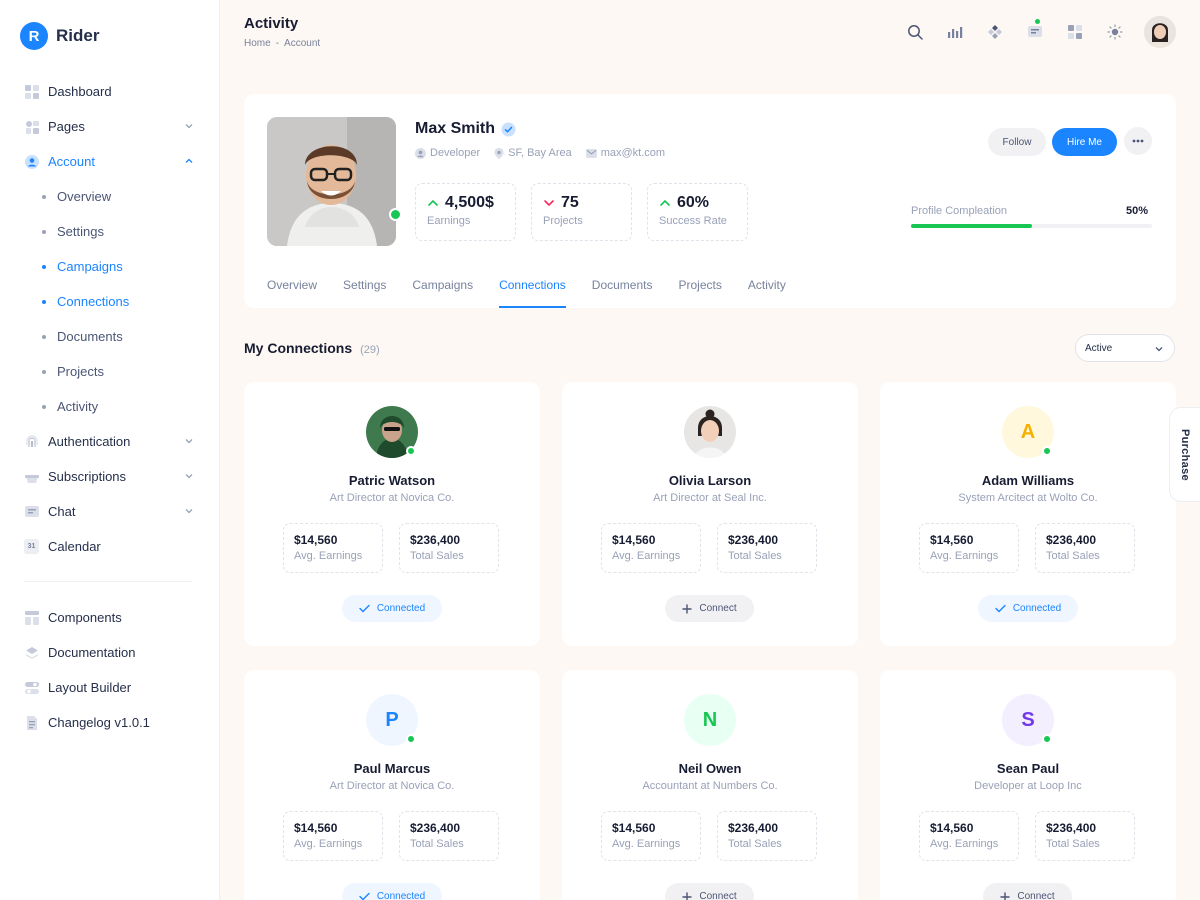  Describe the element at coordinates (31, 91) in the screenshot. I see `dashboard-icon` at that location.